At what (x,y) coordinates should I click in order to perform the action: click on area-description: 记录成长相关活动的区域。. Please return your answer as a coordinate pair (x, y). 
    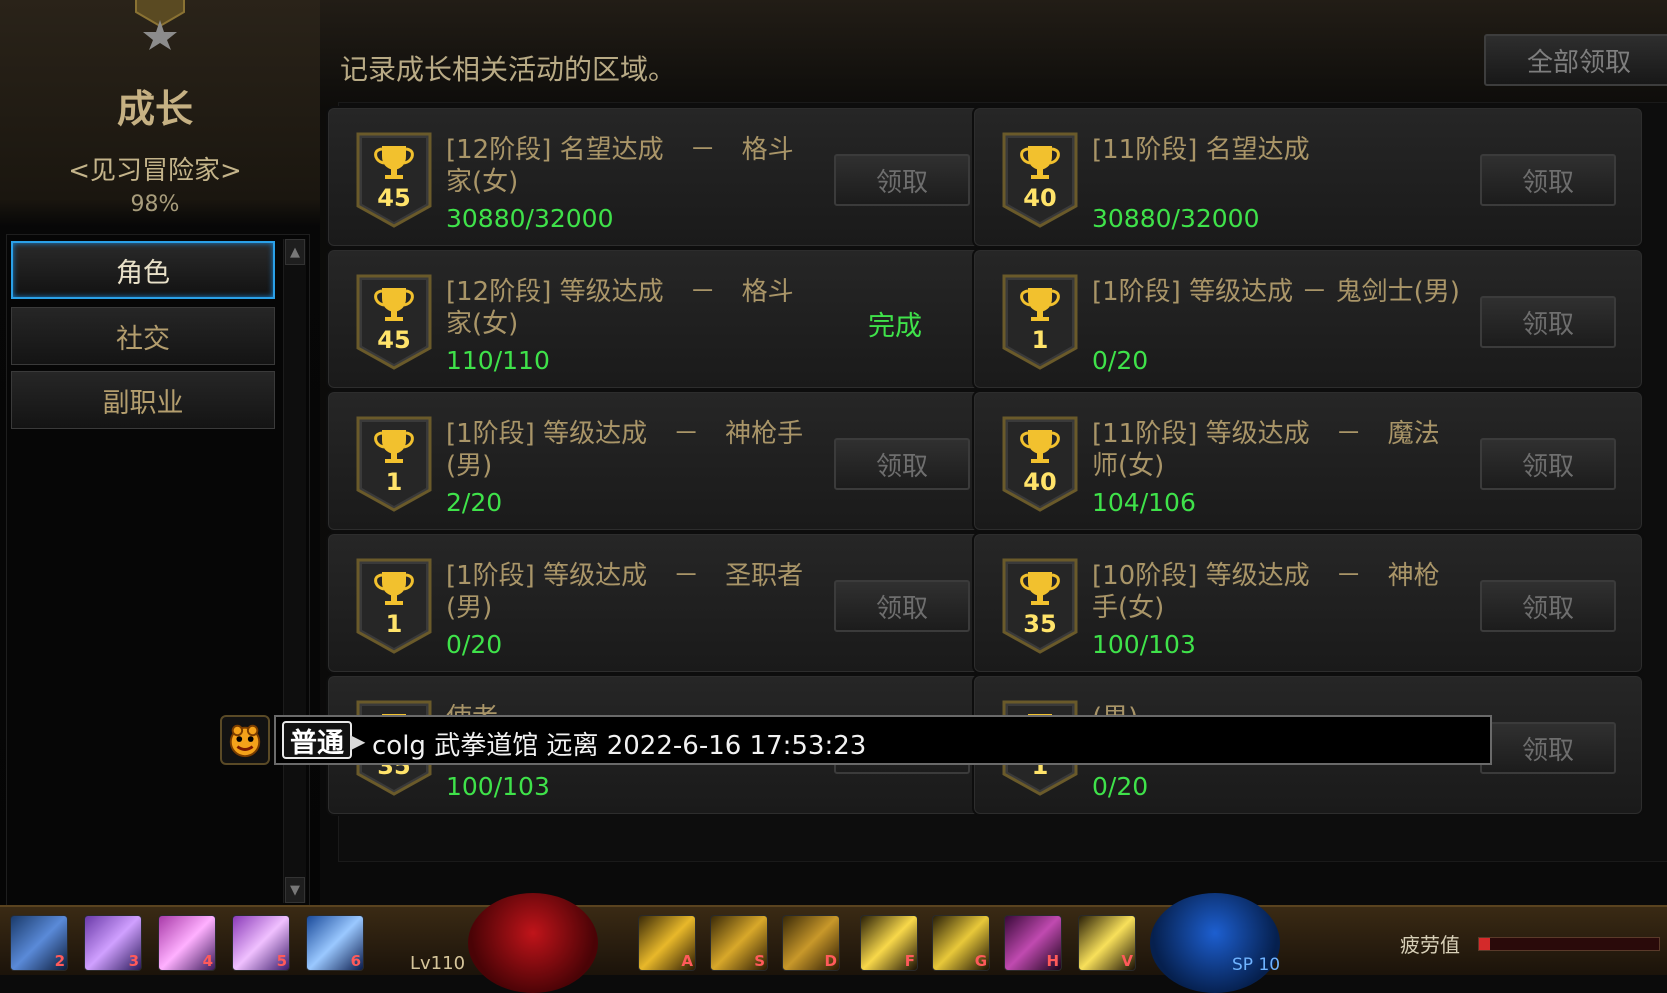
    Looking at the image, I should click on (508, 69).